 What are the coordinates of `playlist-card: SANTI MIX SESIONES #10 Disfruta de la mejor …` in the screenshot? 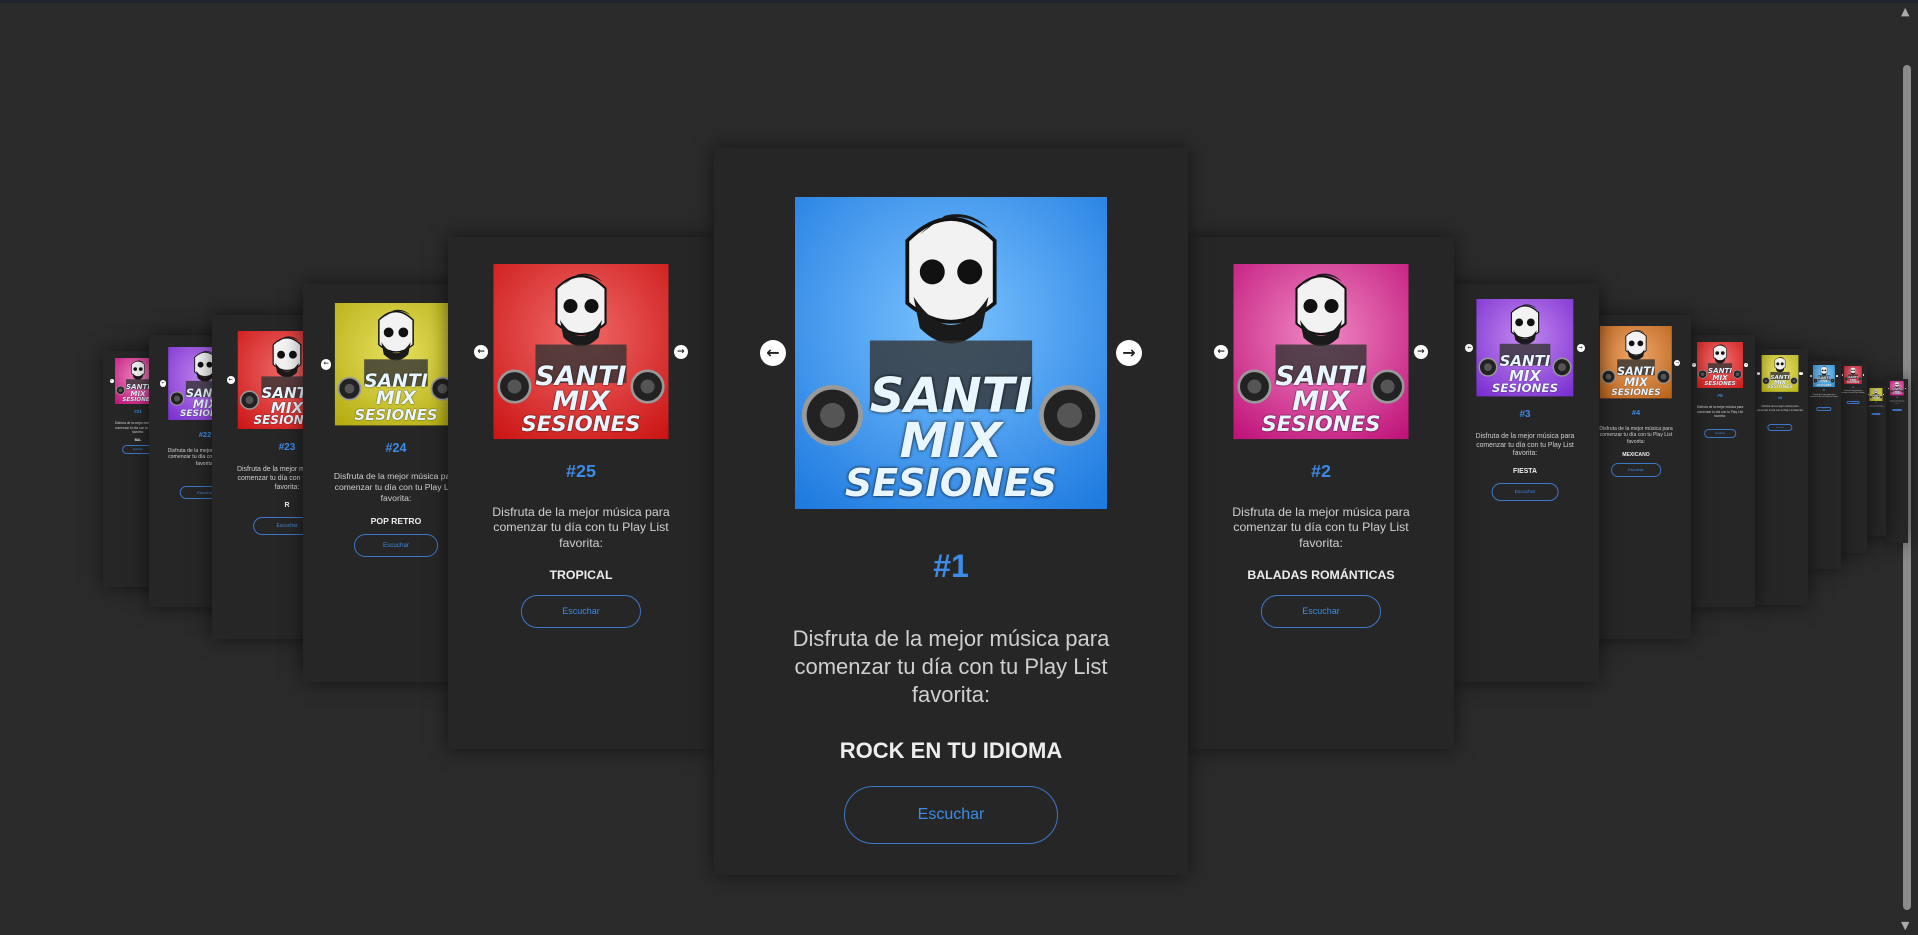 It's located at (1897, 461).